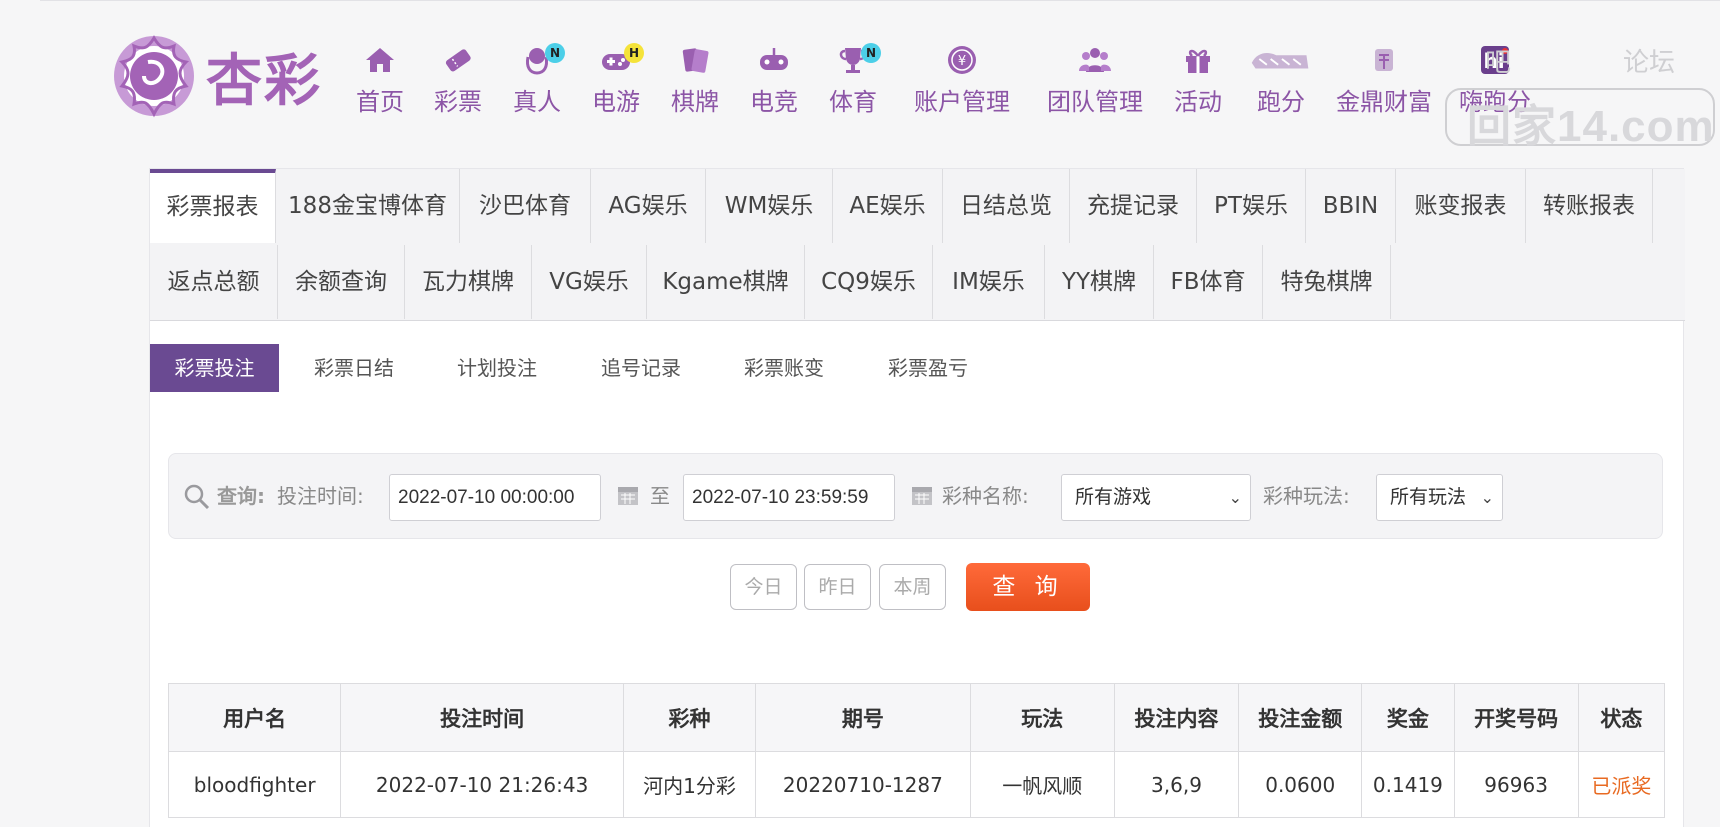  I want to click on nav-live: N 真人, so click(537, 80).